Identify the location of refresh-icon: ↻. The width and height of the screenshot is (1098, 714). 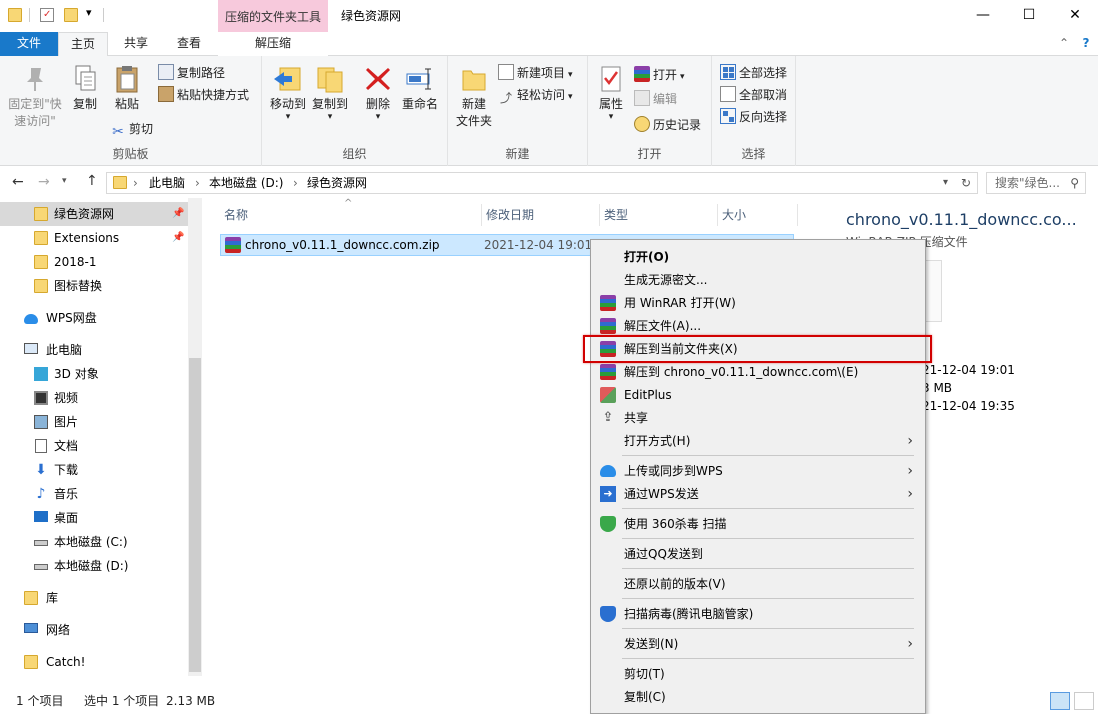
(966, 183).